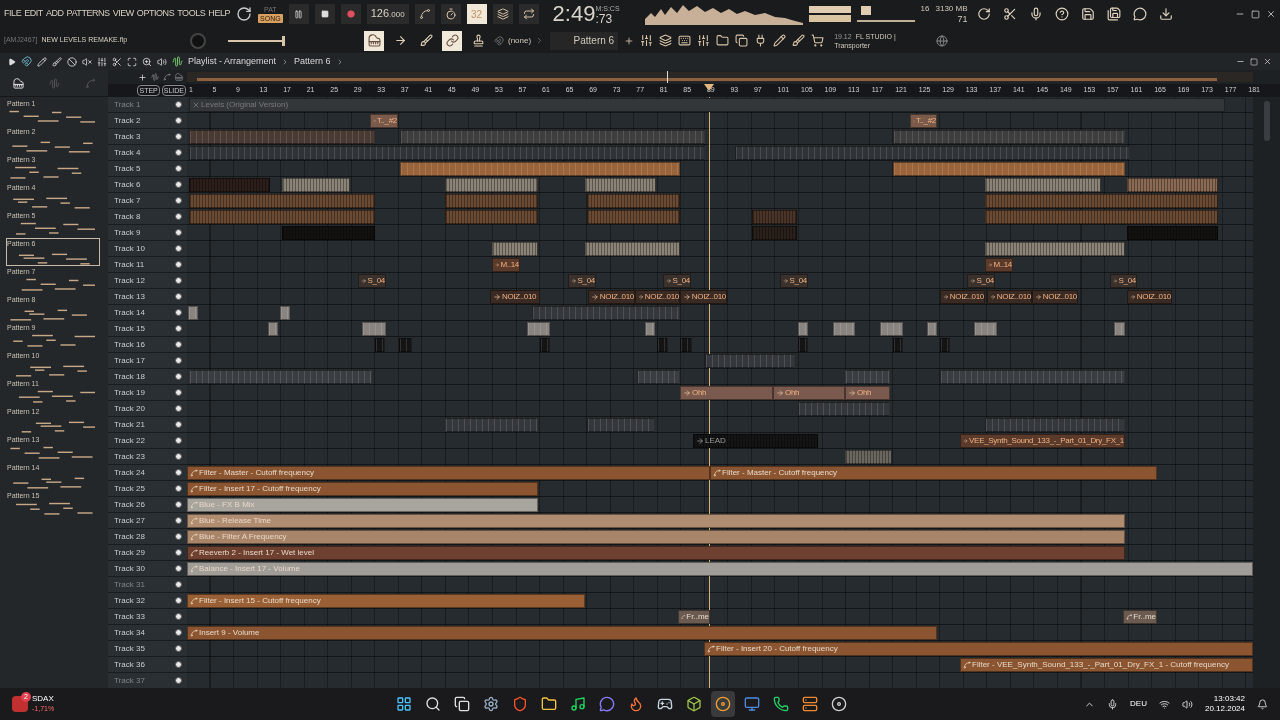 The image size is (1280, 720). What do you see at coordinates (925, 9) in the screenshot?
I see `voice-count: 16` at bounding box center [925, 9].